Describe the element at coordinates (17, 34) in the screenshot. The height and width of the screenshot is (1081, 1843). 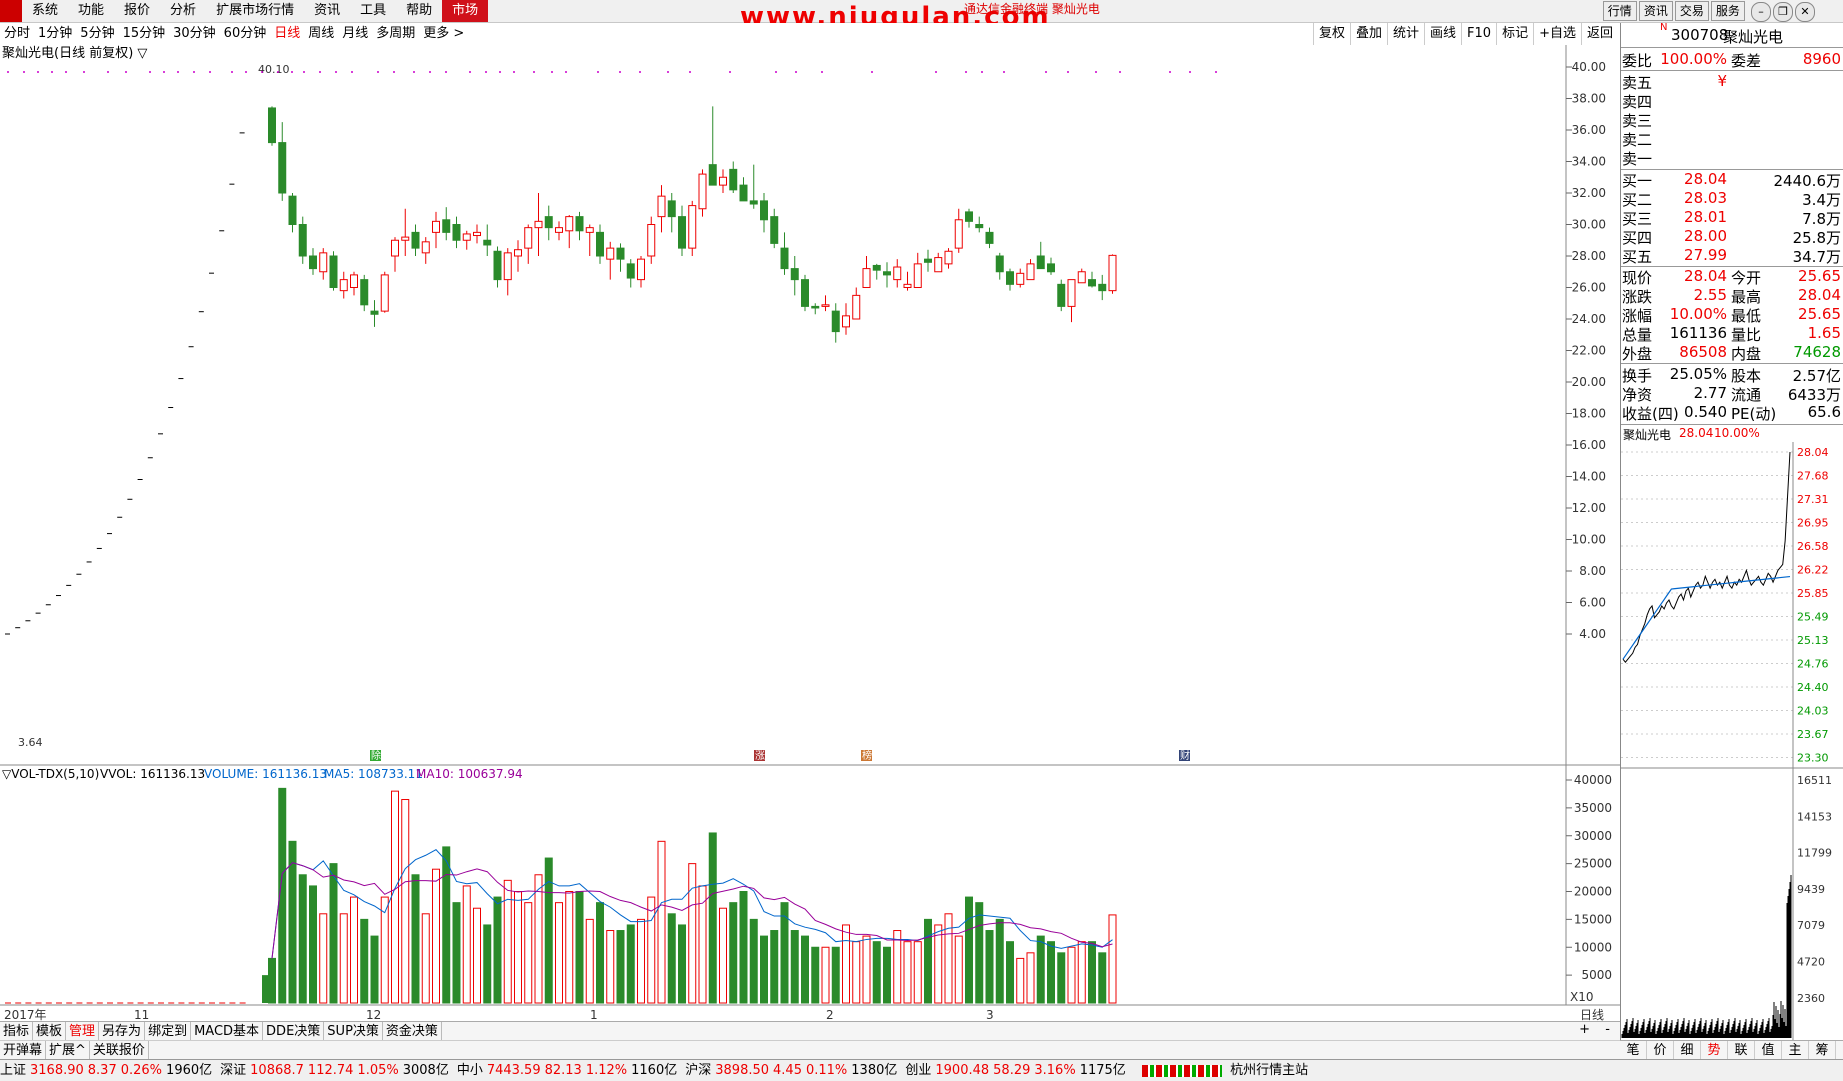
I see `period-intraday: 分时` at that location.